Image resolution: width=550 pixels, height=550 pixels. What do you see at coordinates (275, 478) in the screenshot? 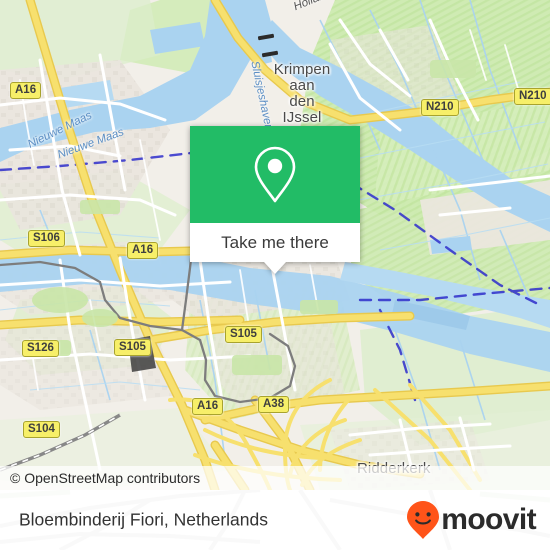
I see `map-attribution-bar: © OpenStreetMap contributors` at bounding box center [275, 478].